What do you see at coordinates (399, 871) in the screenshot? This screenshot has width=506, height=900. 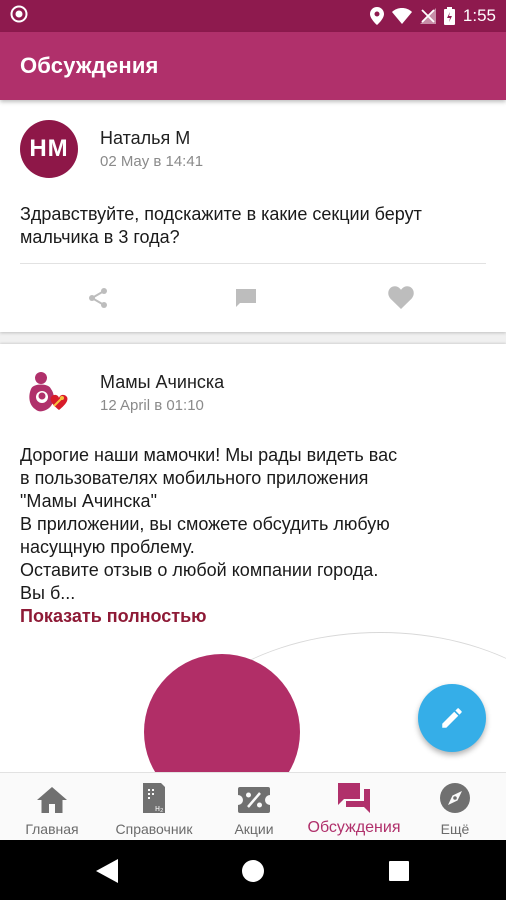 I see `recents-icon` at bounding box center [399, 871].